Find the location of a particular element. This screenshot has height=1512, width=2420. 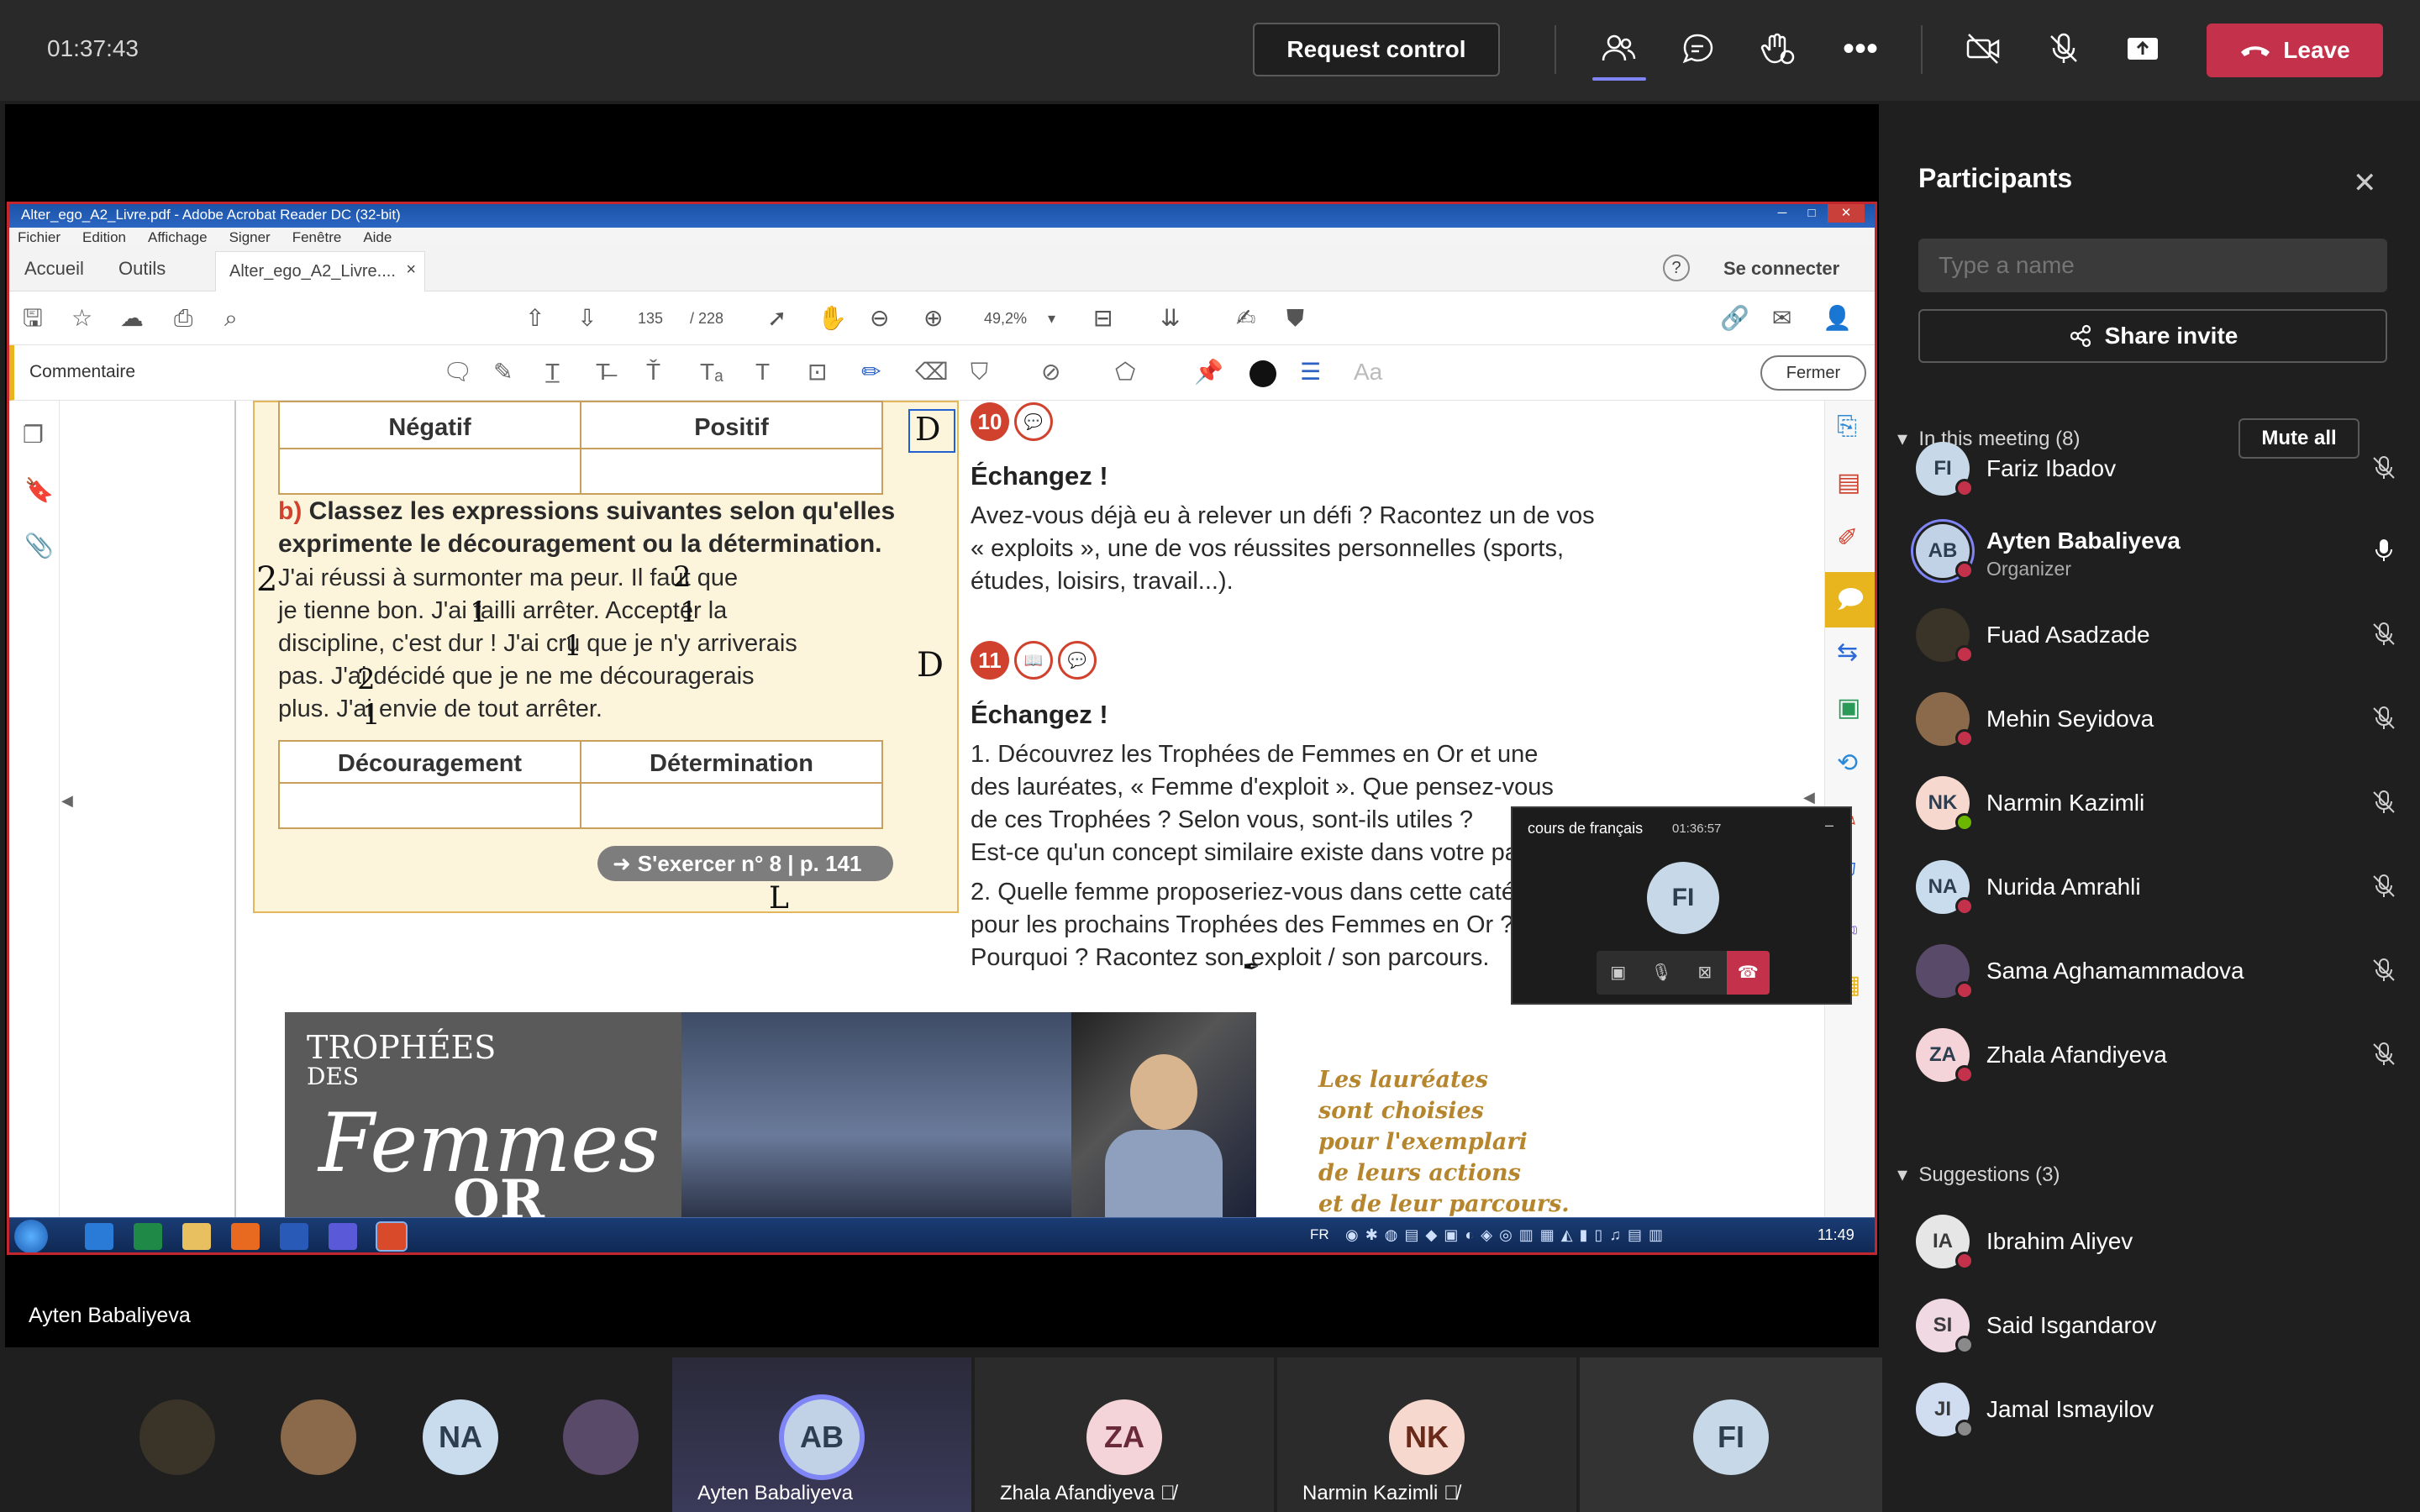

people-icon is located at coordinates (1619, 48).